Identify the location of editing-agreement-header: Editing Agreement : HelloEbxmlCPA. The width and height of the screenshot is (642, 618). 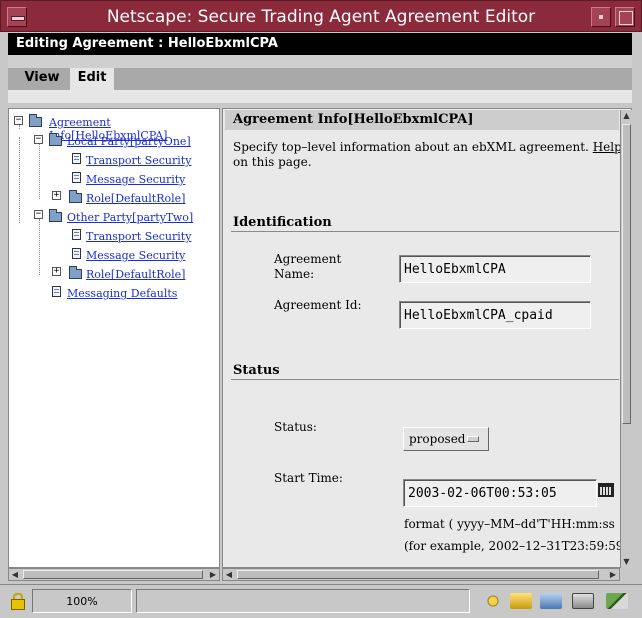
(320, 44).